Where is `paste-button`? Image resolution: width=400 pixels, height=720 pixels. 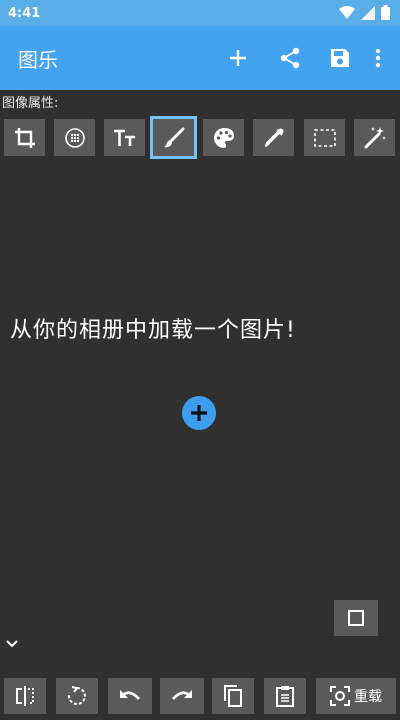 paste-button is located at coordinates (285, 696).